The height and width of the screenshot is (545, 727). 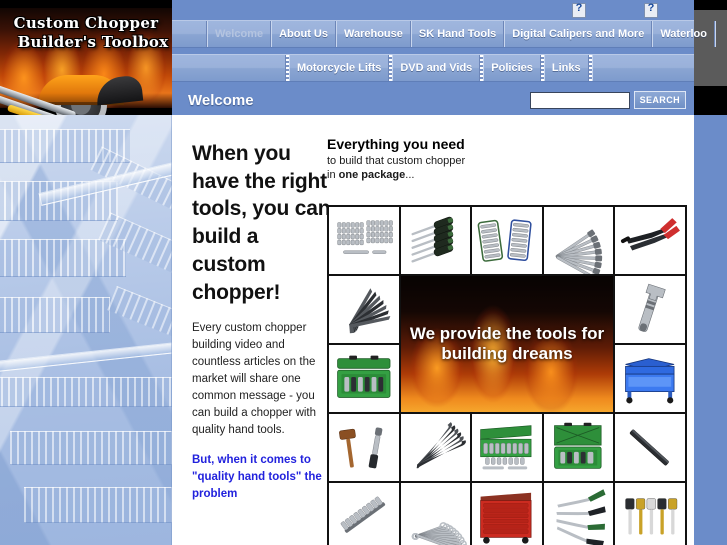 What do you see at coordinates (508, 514) in the screenshot?
I see `product-cell-red-tool-cabinet` at bounding box center [508, 514].